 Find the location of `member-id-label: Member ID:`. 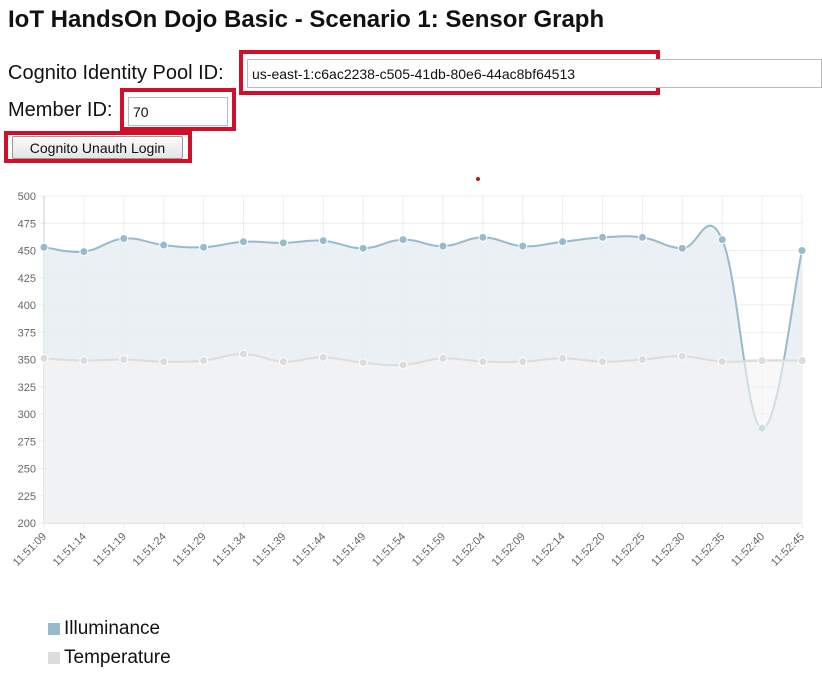

member-id-label: Member ID: is located at coordinates (60, 110).